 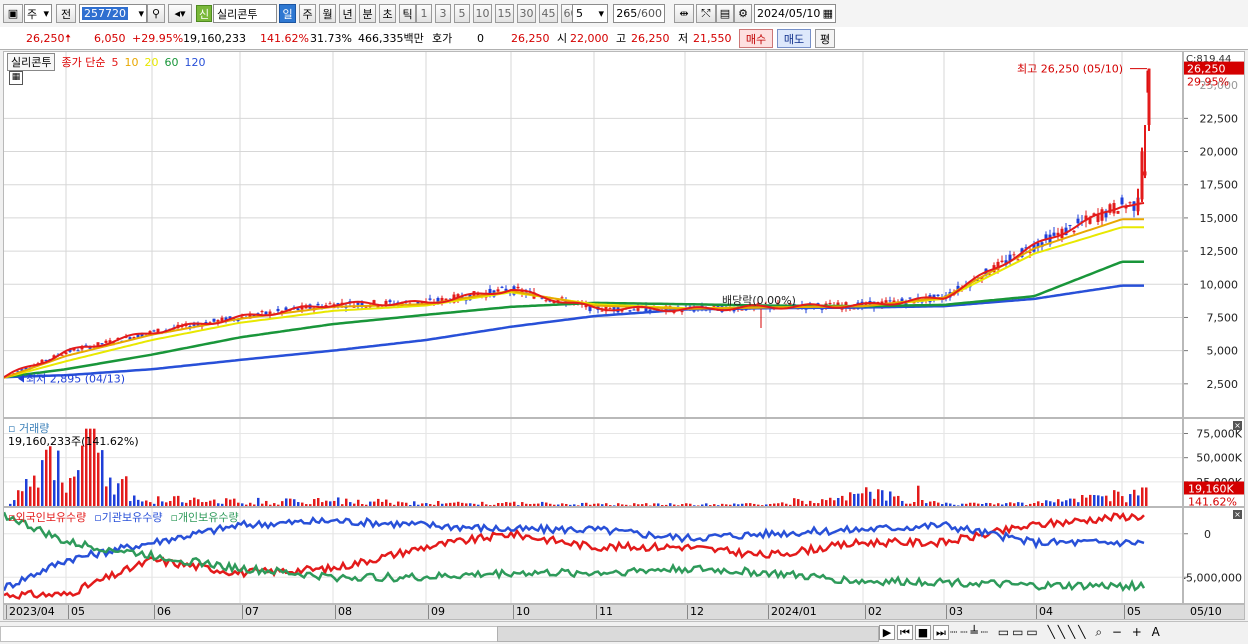 I want to click on interval-button-45: 45, so click(x=548, y=13).